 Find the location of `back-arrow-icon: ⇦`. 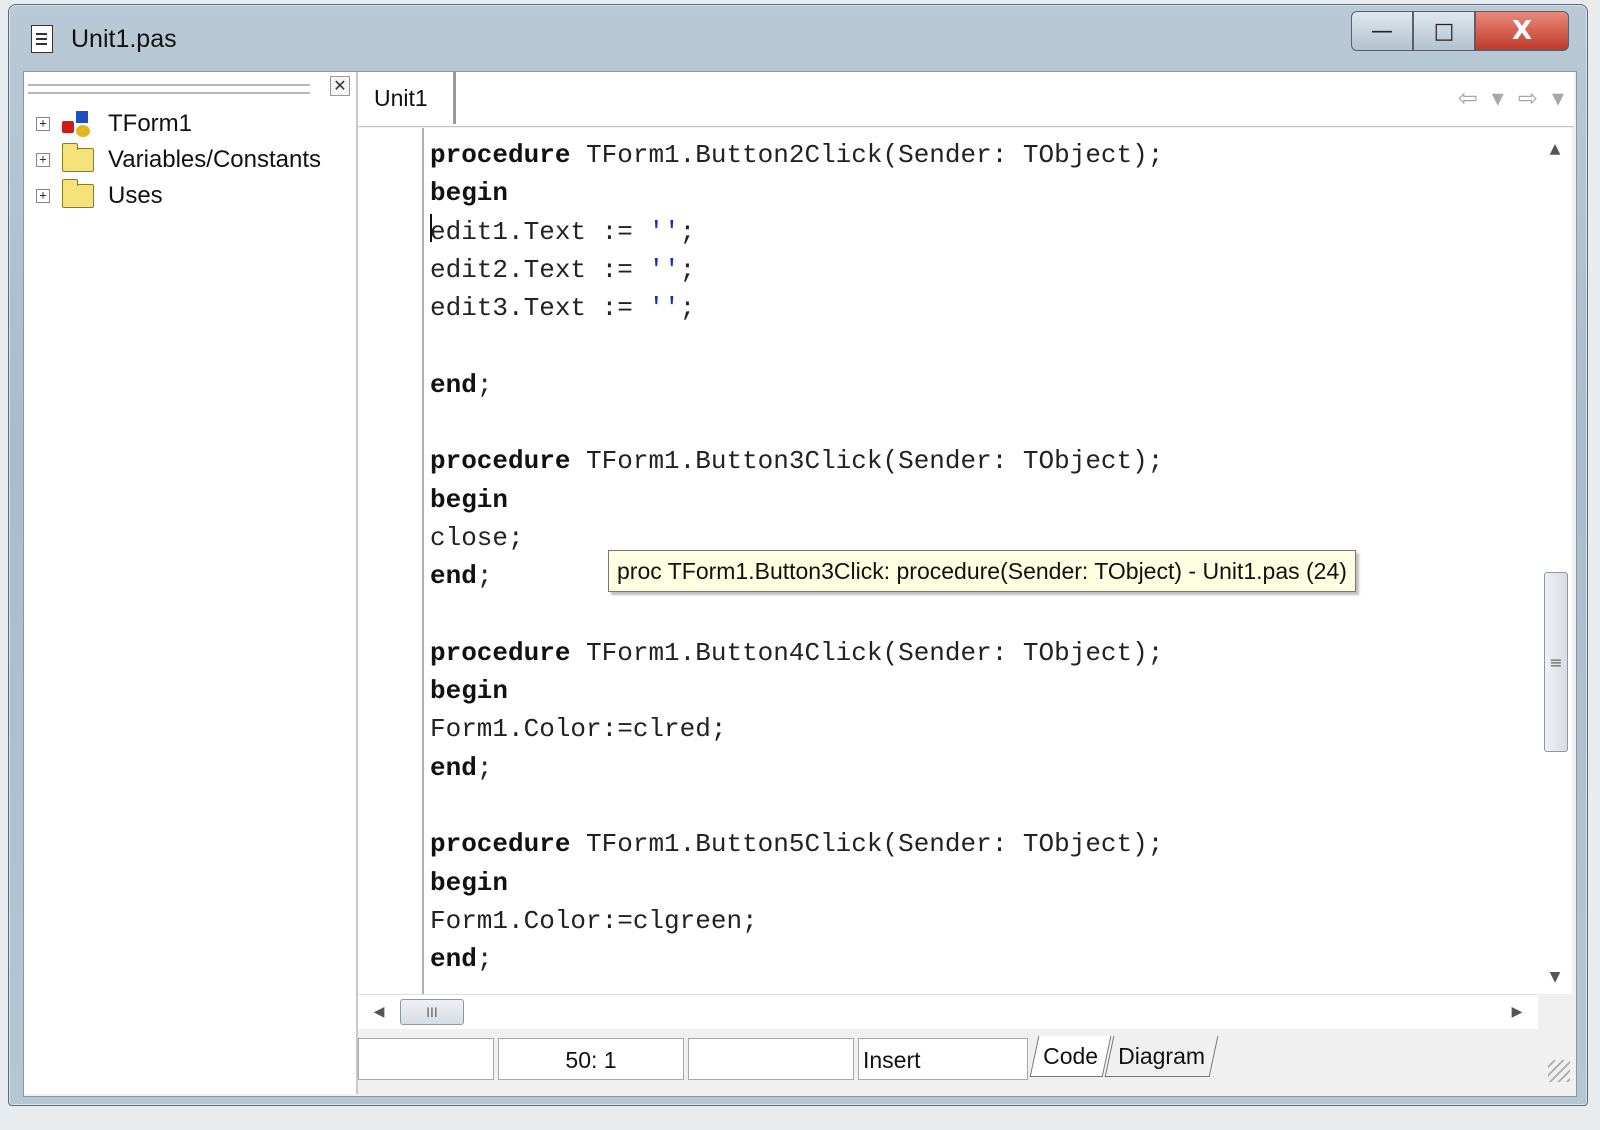

back-arrow-icon: ⇦ is located at coordinates (1468, 98).